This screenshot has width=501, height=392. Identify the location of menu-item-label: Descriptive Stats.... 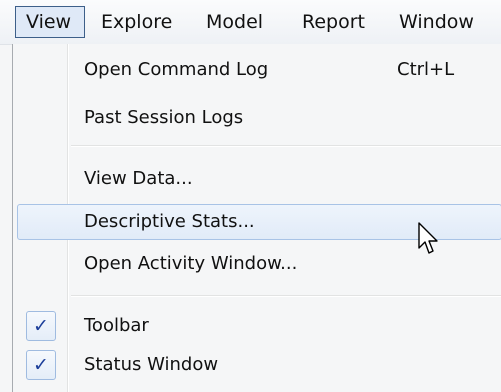
(169, 221).